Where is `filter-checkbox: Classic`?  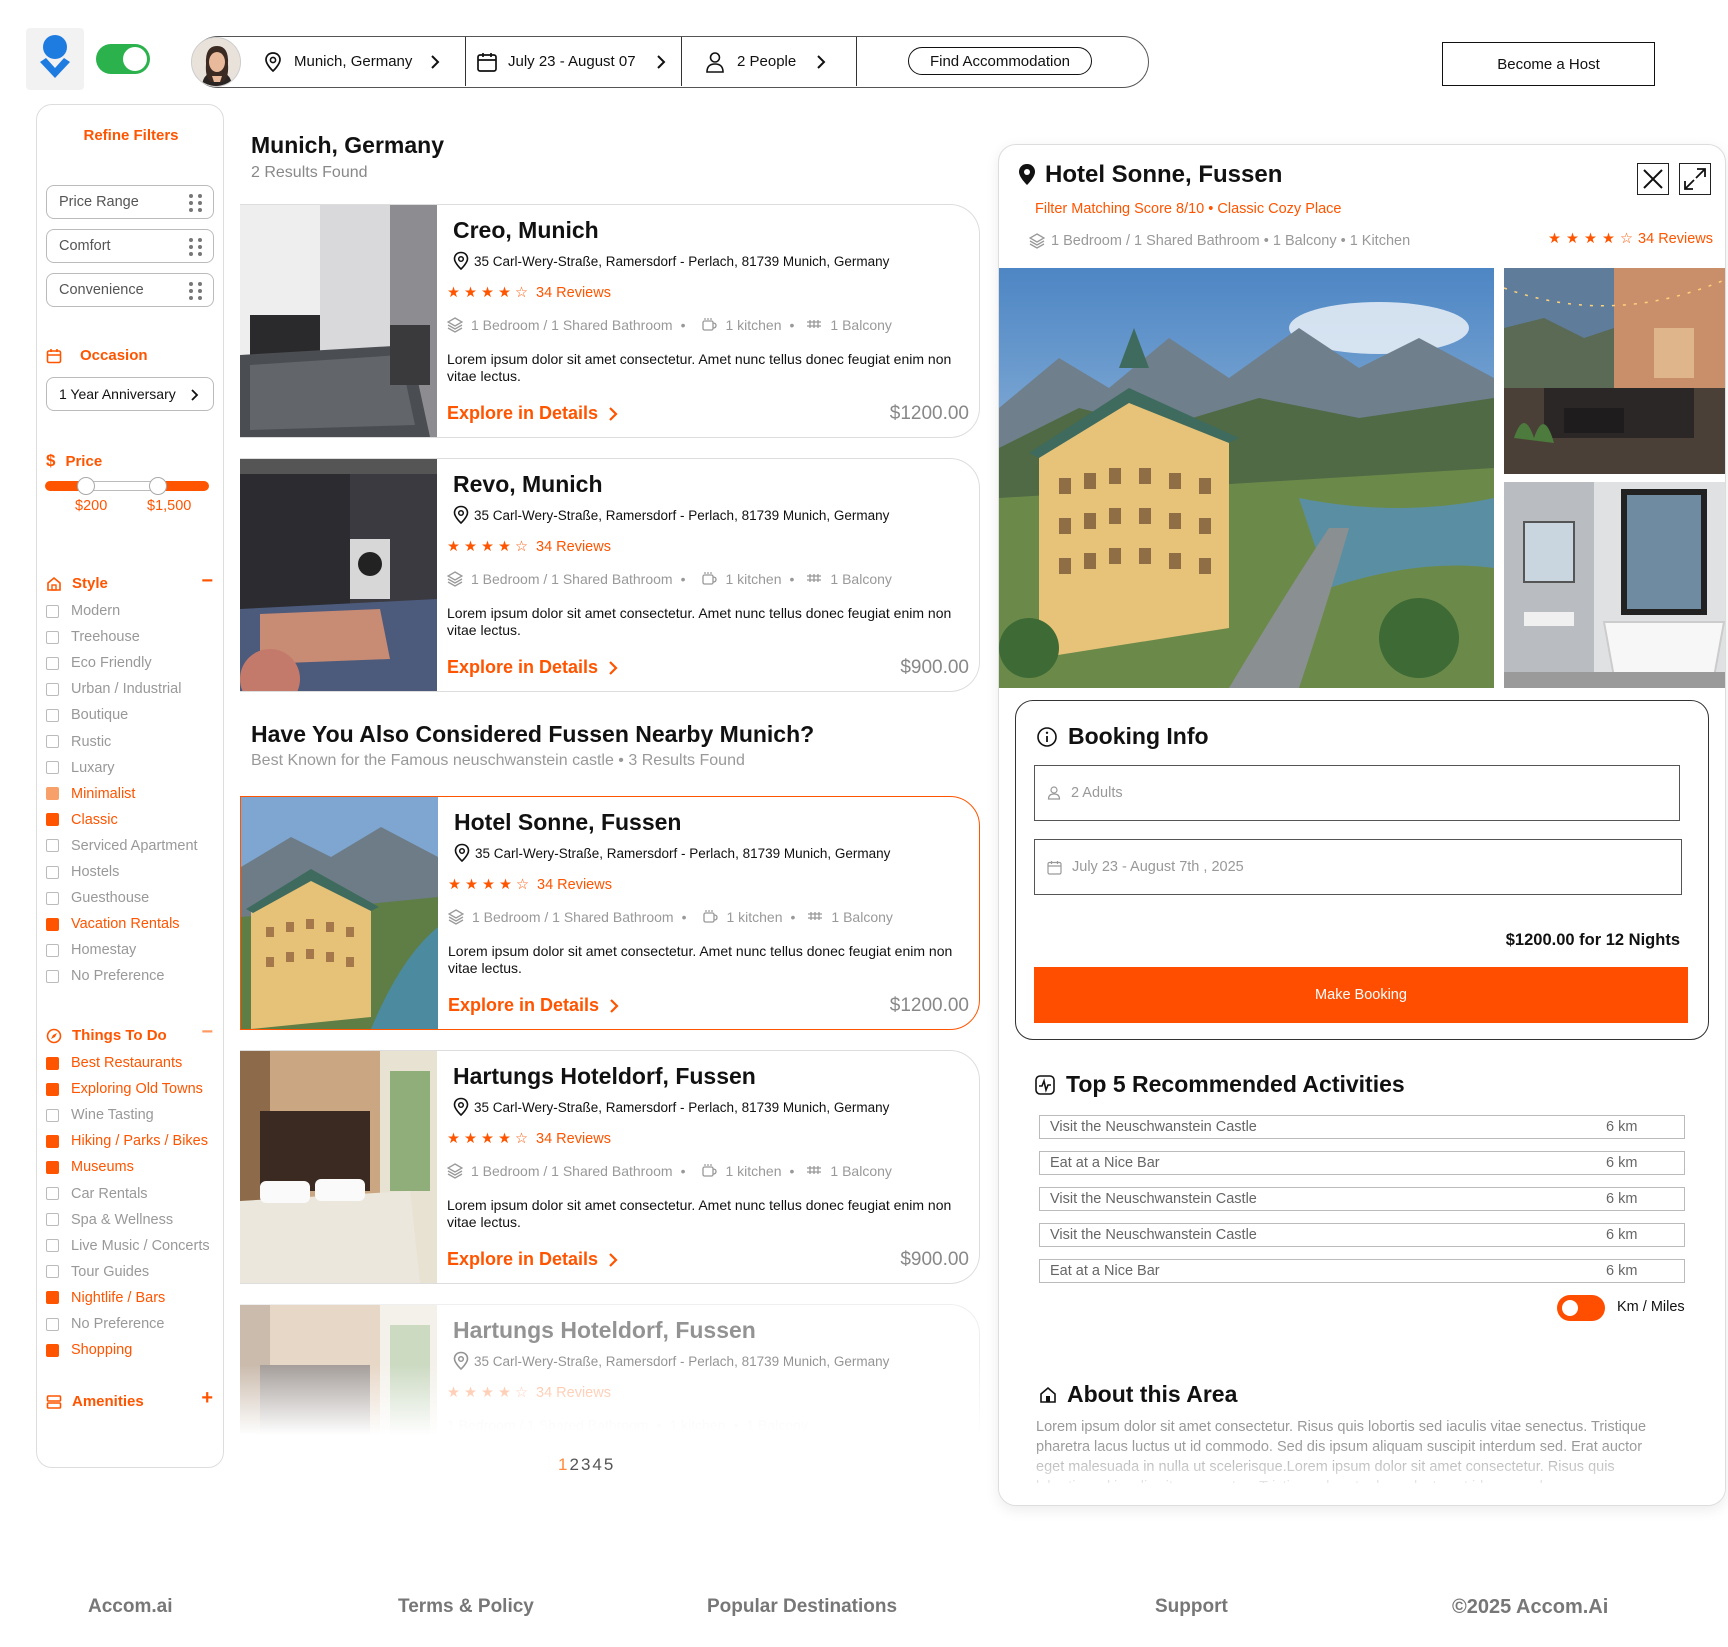 filter-checkbox: Classic is located at coordinates (82, 820).